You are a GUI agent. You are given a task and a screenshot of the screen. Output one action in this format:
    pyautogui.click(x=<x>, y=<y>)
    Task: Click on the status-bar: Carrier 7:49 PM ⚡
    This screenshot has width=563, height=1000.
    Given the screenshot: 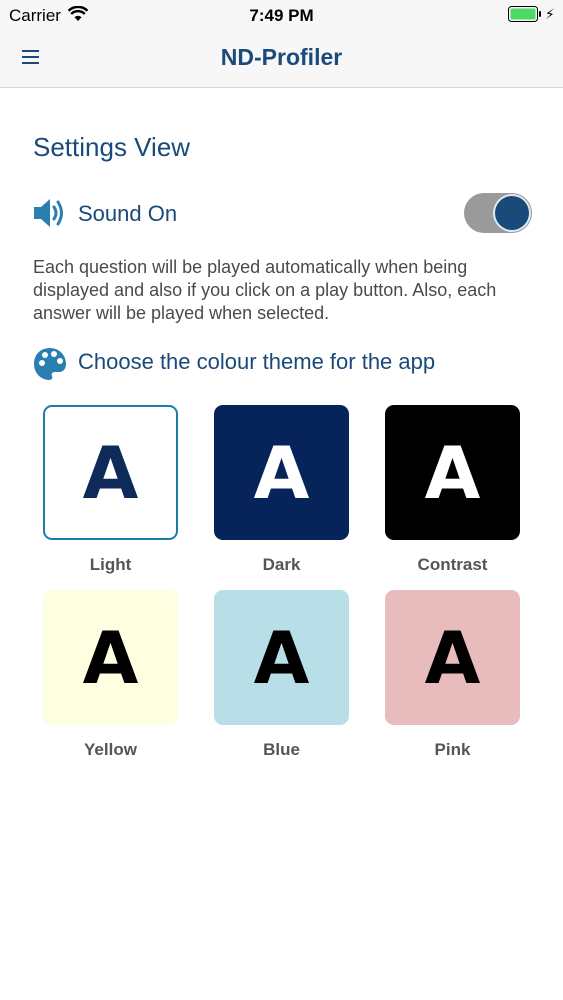 What is the action you would take?
    pyautogui.click(x=281, y=15)
    